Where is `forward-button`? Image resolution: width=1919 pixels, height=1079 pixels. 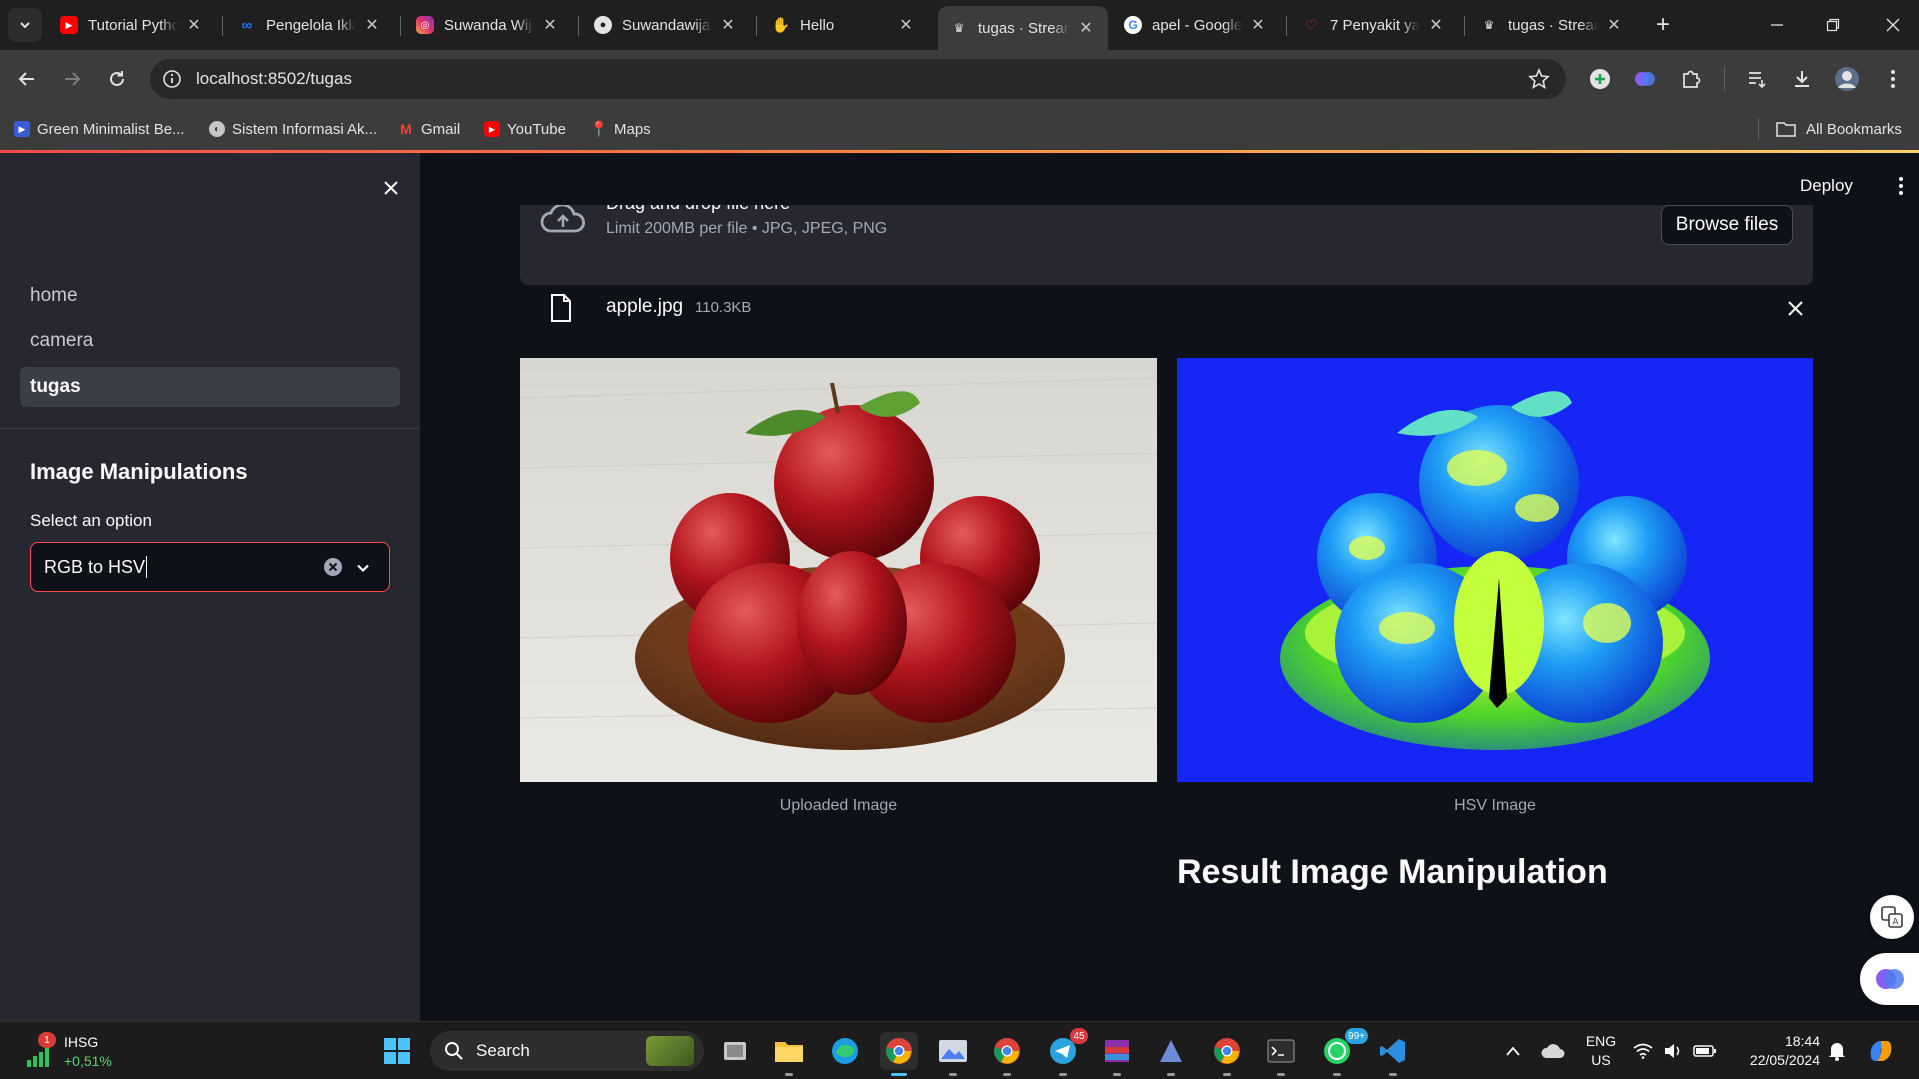
forward-button is located at coordinates (72, 79).